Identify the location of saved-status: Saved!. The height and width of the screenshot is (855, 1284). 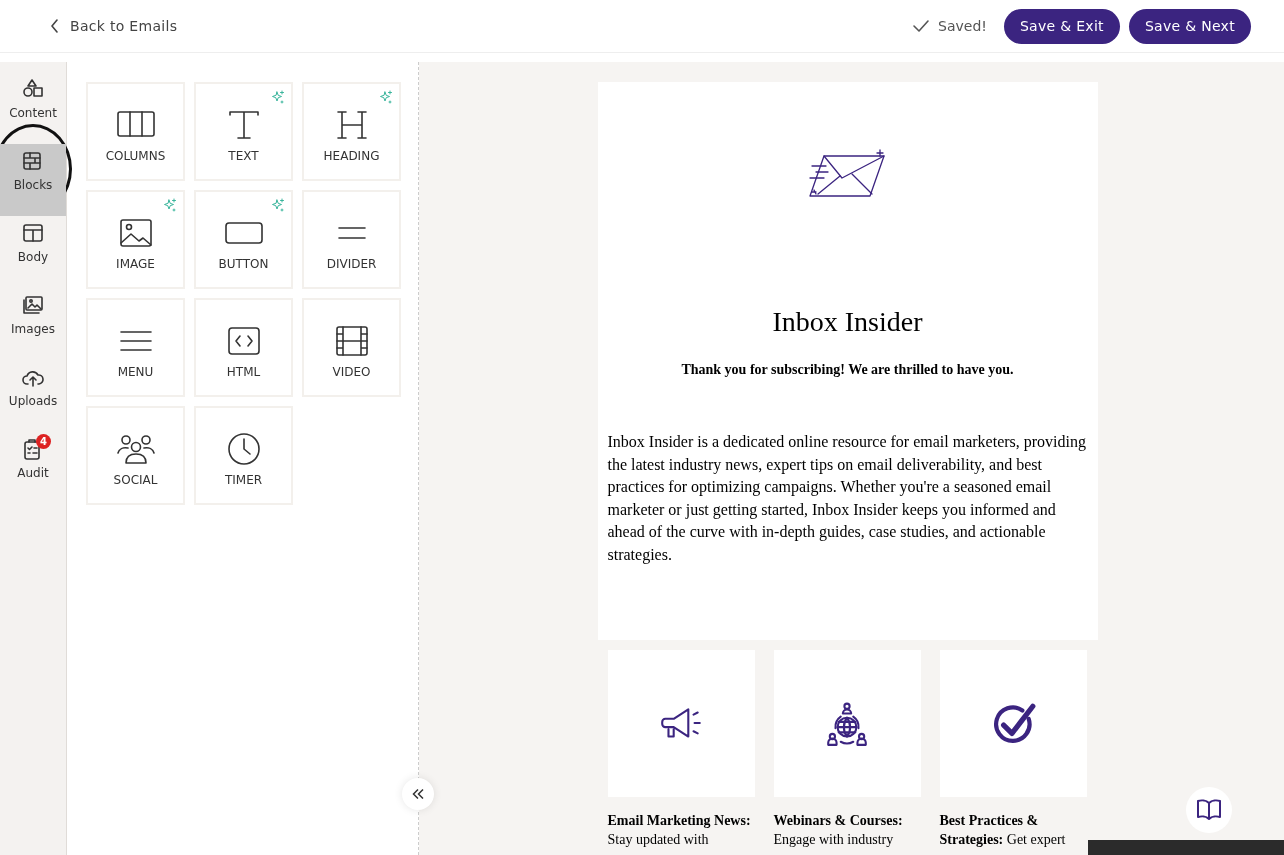
(949, 26).